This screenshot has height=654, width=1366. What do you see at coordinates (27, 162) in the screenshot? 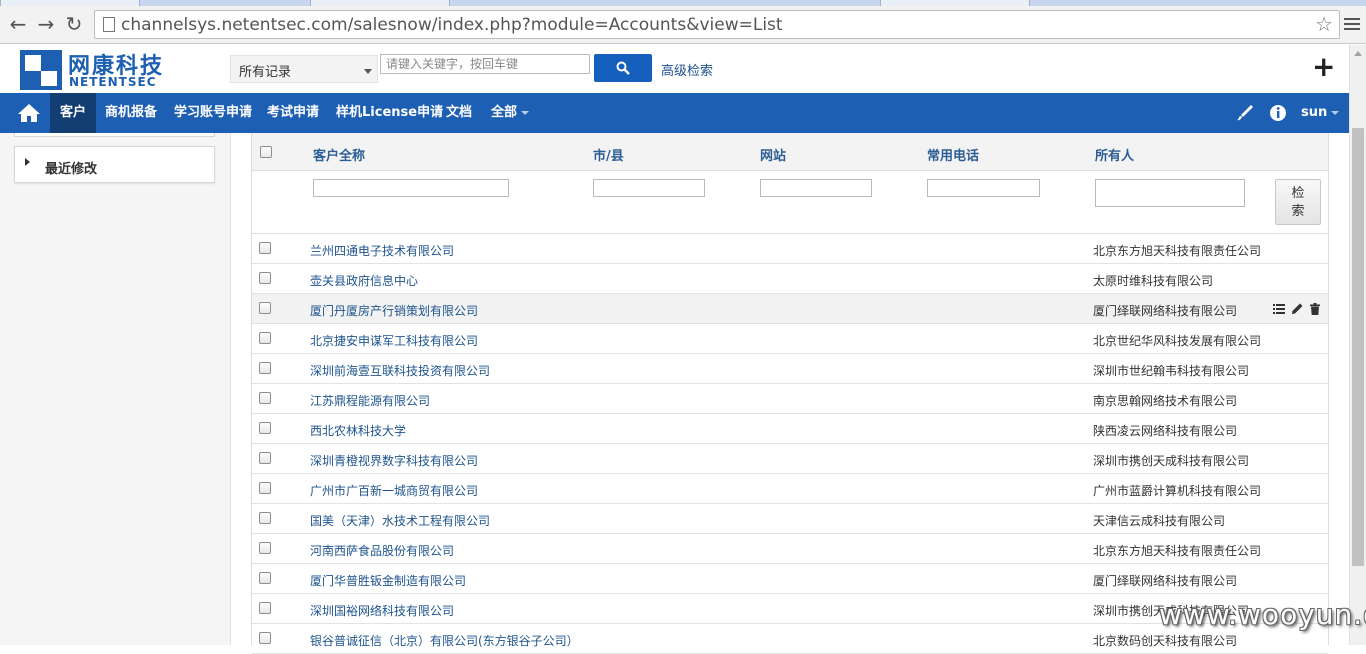
I see `caret-right-icon` at bounding box center [27, 162].